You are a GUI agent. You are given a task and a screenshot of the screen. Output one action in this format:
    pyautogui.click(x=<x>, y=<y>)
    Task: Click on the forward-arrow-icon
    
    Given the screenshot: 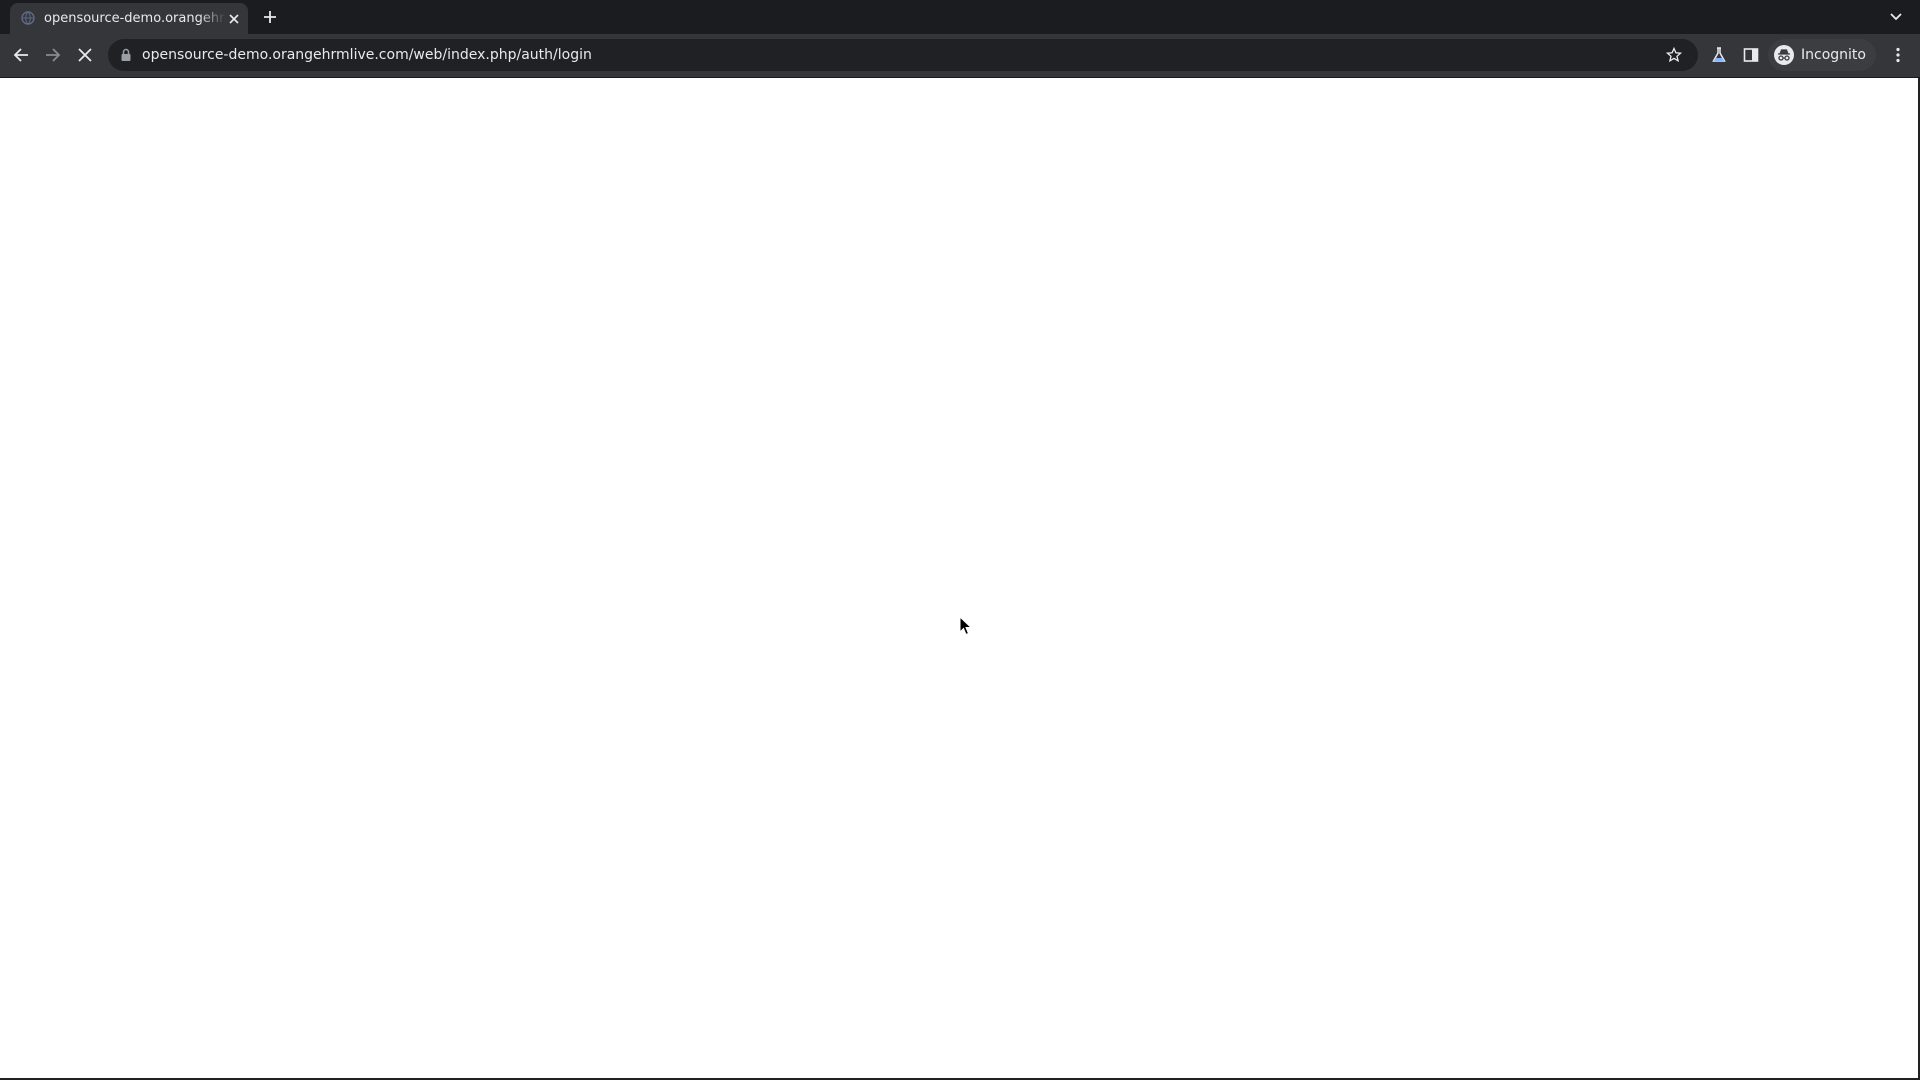 What is the action you would take?
    pyautogui.click(x=53, y=55)
    